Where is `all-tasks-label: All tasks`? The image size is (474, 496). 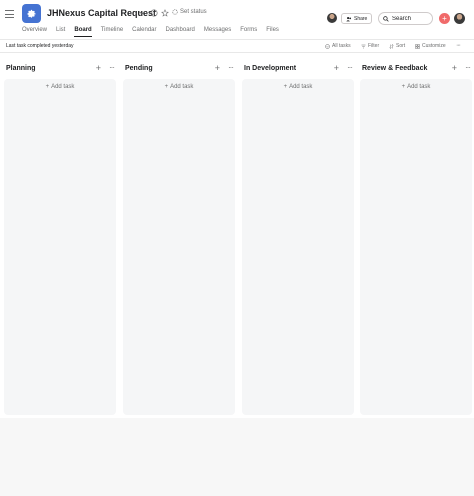
all-tasks-label: All tasks is located at coordinates (341, 46).